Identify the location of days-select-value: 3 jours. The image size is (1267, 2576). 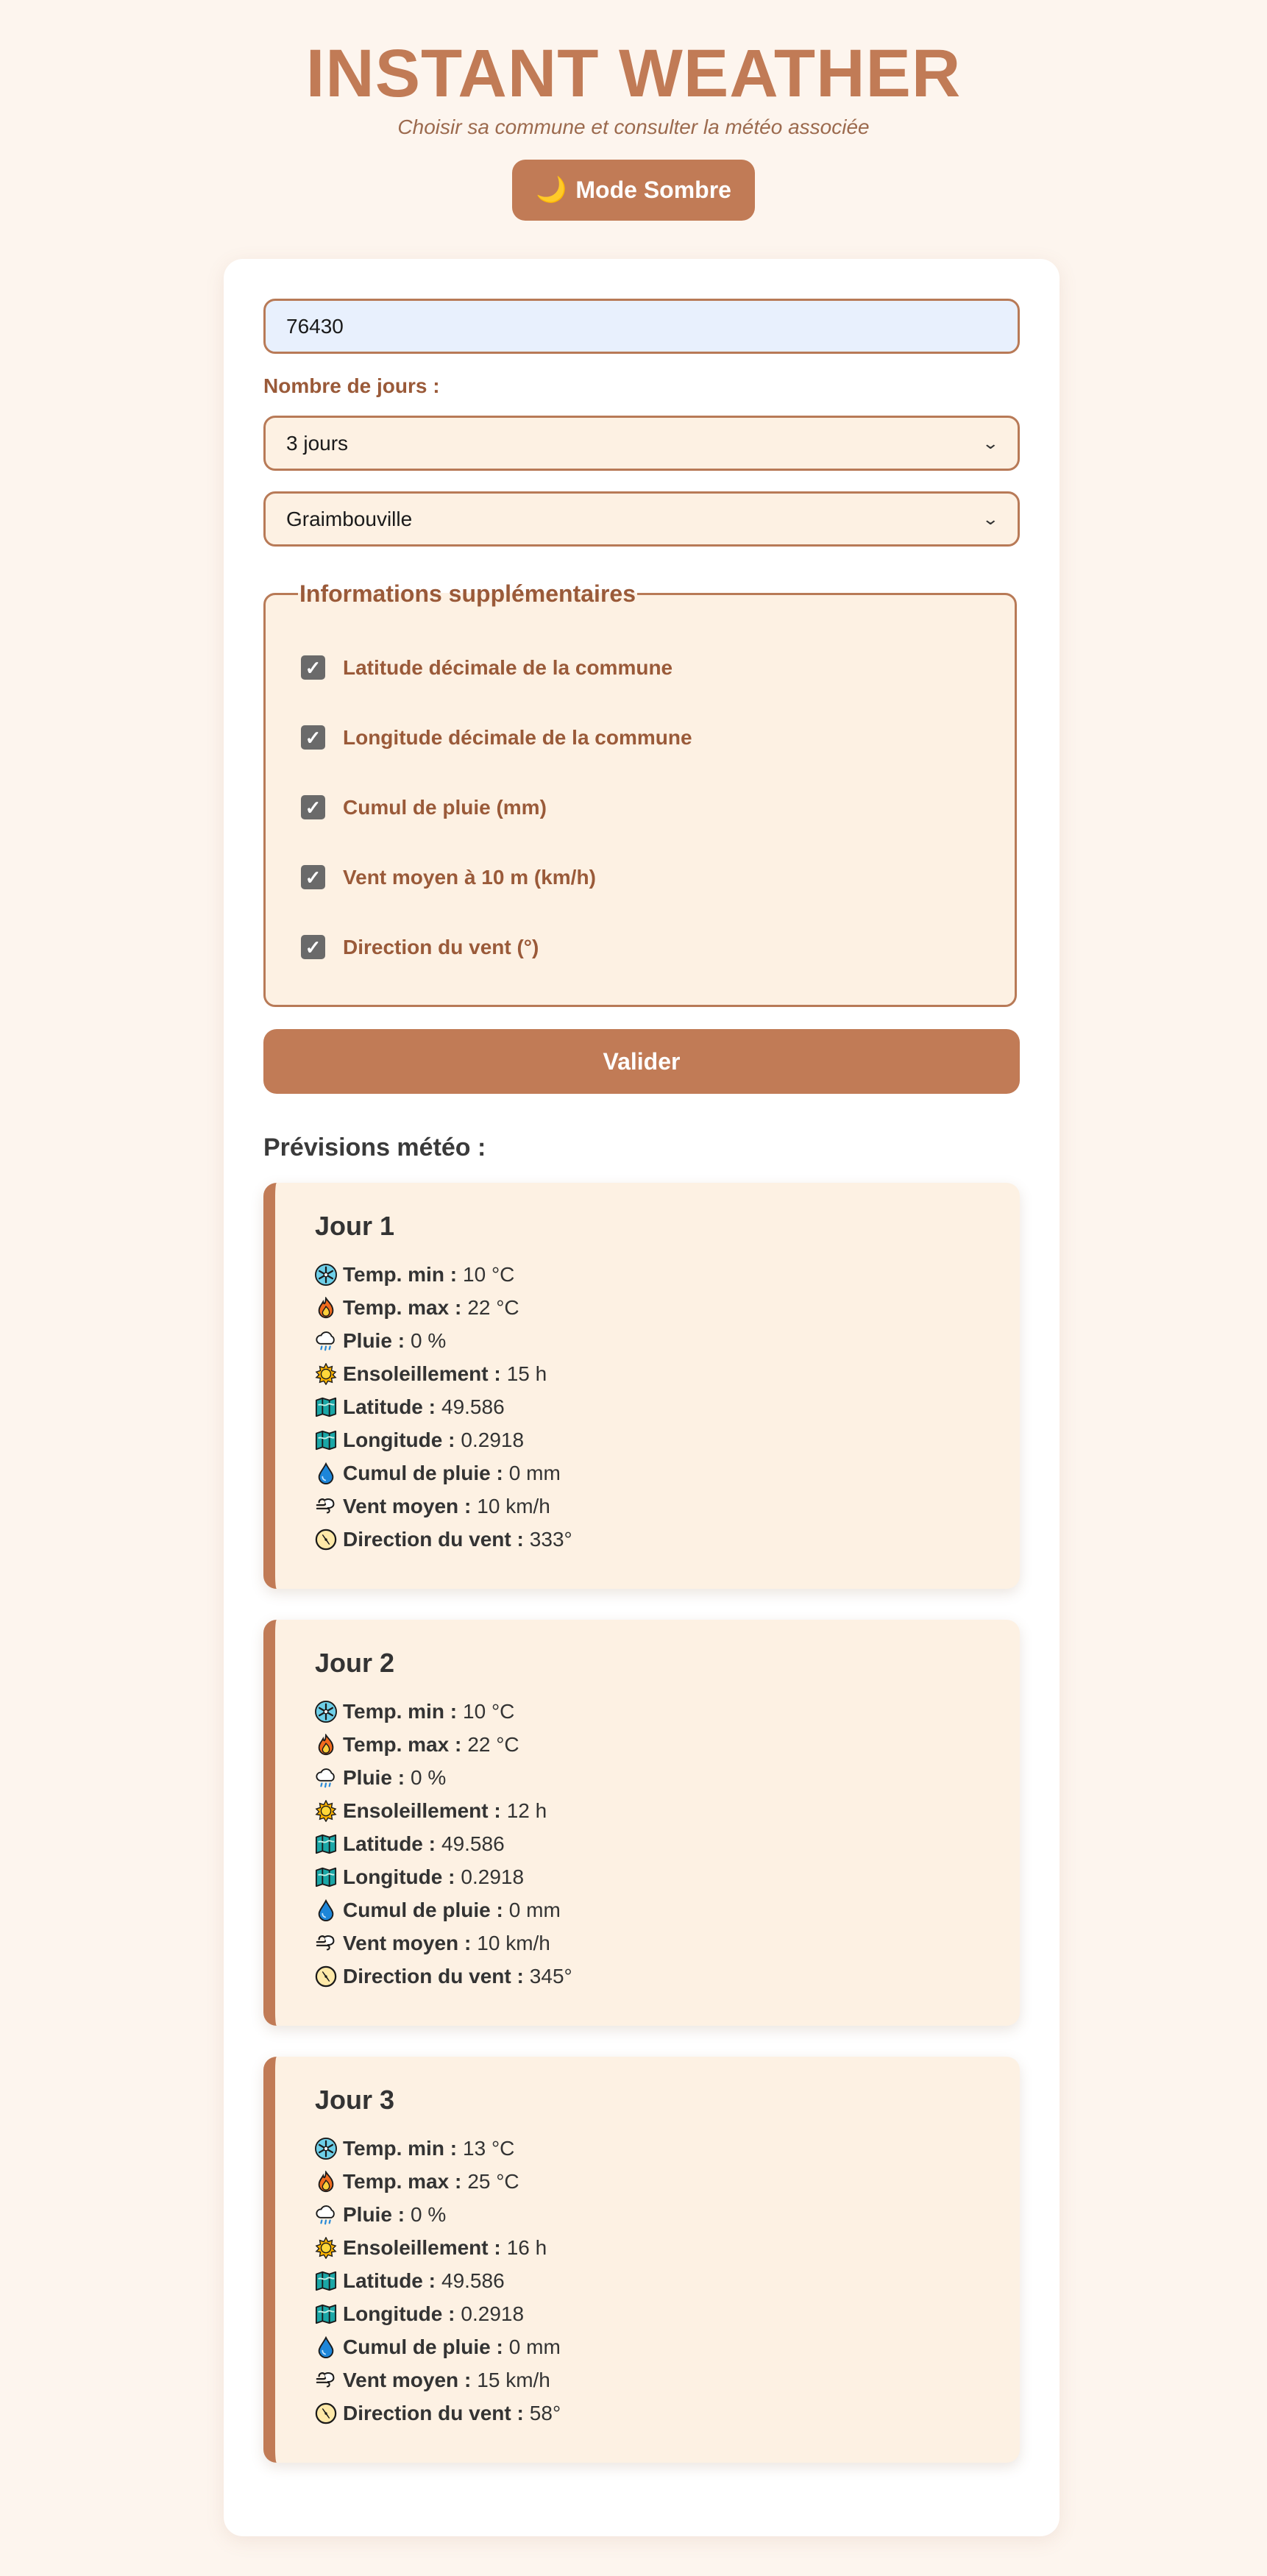
(317, 443).